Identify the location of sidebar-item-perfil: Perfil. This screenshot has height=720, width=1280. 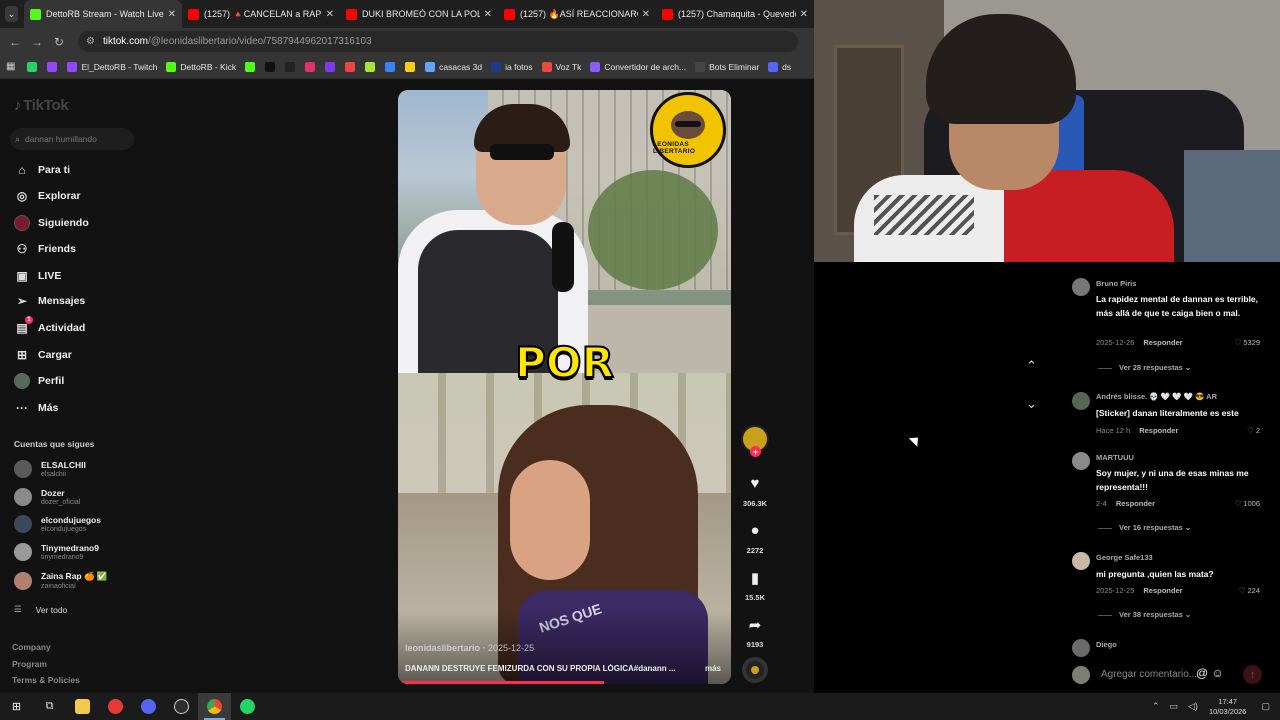
(39, 381).